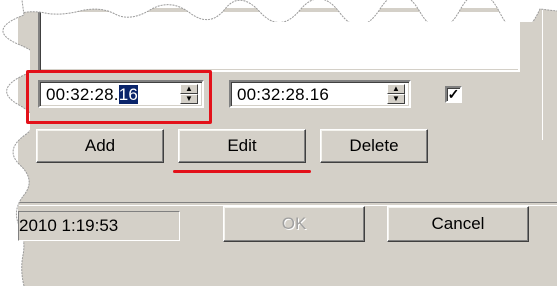 The height and width of the screenshot is (286, 557). Describe the element at coordinates (396, 89) in the screenshot. I see `end-time-up-arrow-icon: ▲` at that location.